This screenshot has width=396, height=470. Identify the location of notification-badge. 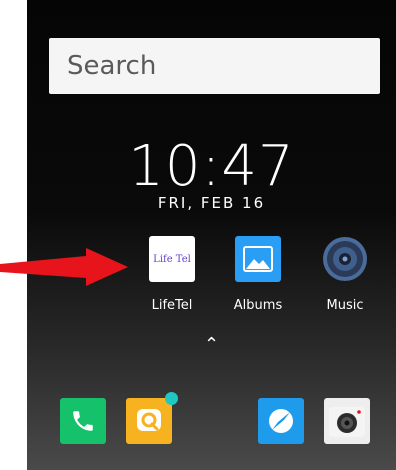
(171, 398).